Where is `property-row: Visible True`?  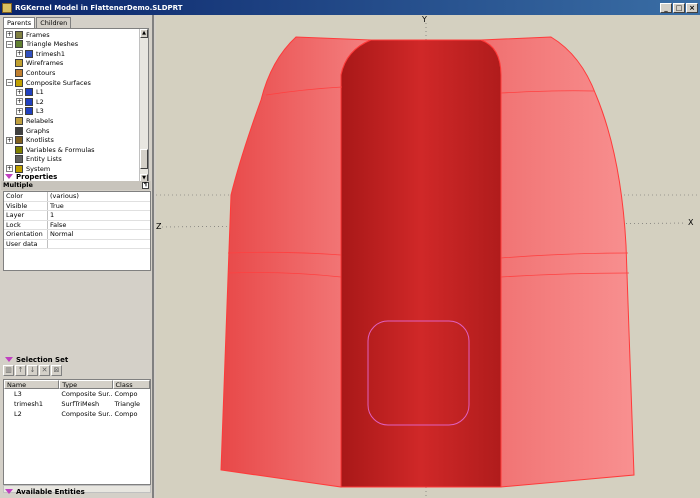 property-row: Visible True is located at coordinates (77, 206).